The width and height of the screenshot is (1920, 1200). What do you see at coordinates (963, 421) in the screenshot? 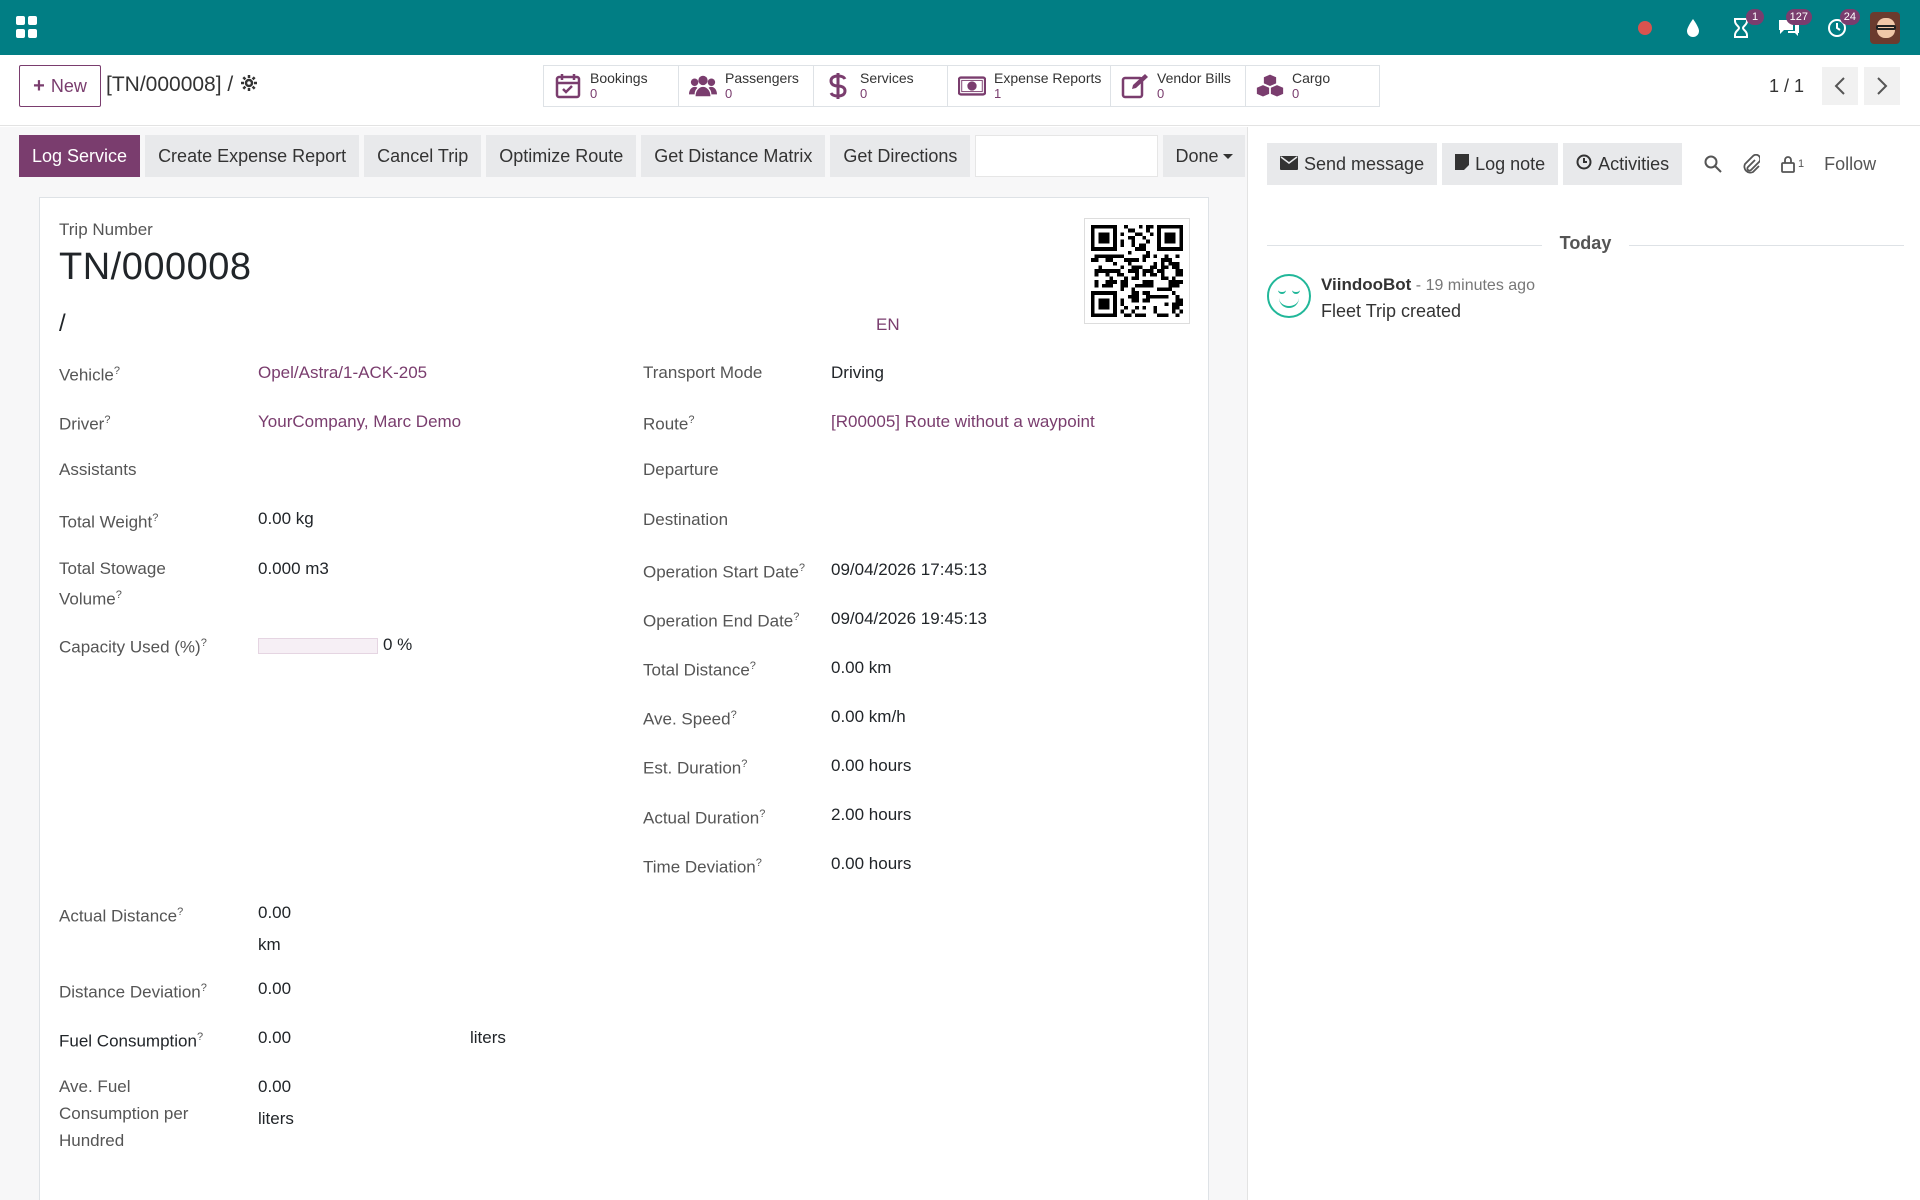
I see `route-value: [R00005] Route without a waypoint` at bounding box center [963, 421].